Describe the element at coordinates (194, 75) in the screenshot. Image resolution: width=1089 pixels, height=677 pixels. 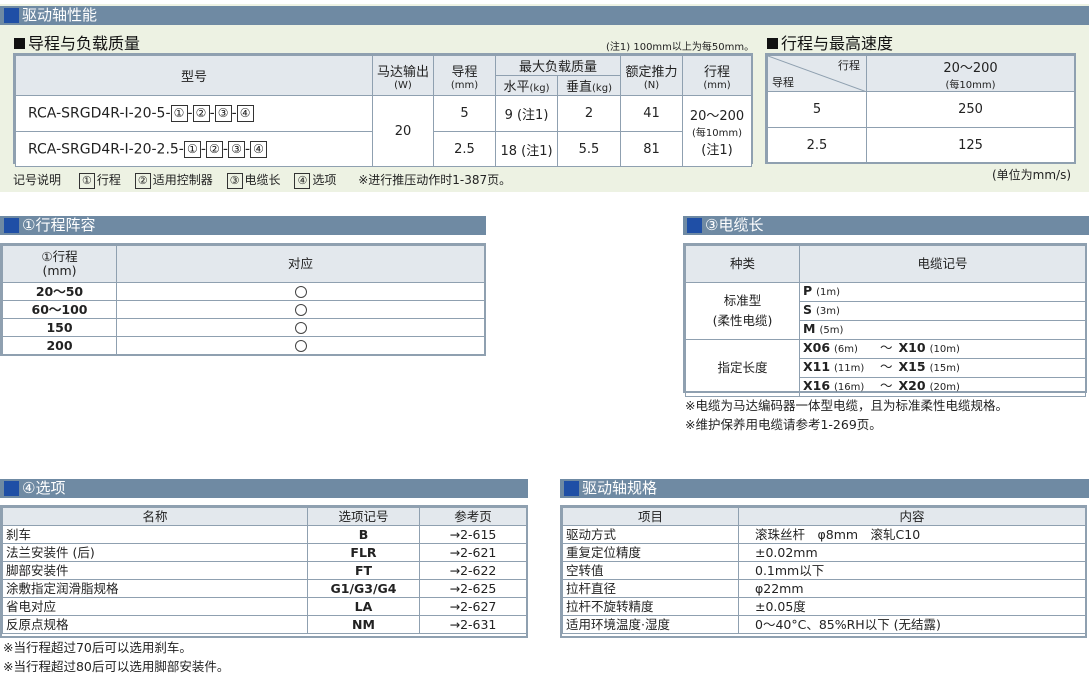
I see `col-model: 型号` at that location.